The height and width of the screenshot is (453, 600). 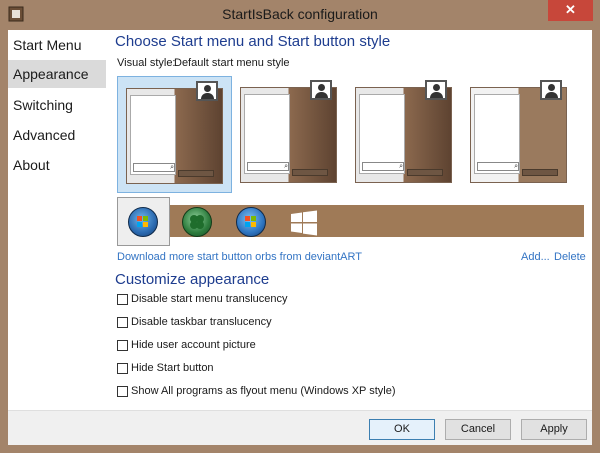 I want to click on window-title: StartIsBack configuration, so click(x=300, y=14).